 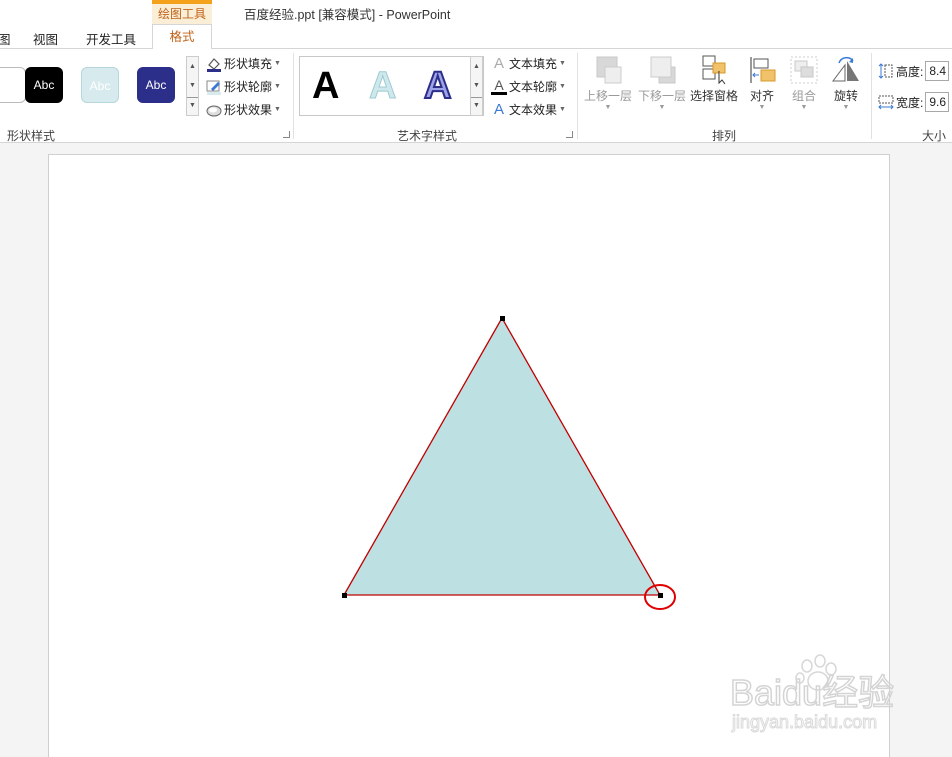 I want to click on selection-handle-bottom-left, so click(x=344, y=595).